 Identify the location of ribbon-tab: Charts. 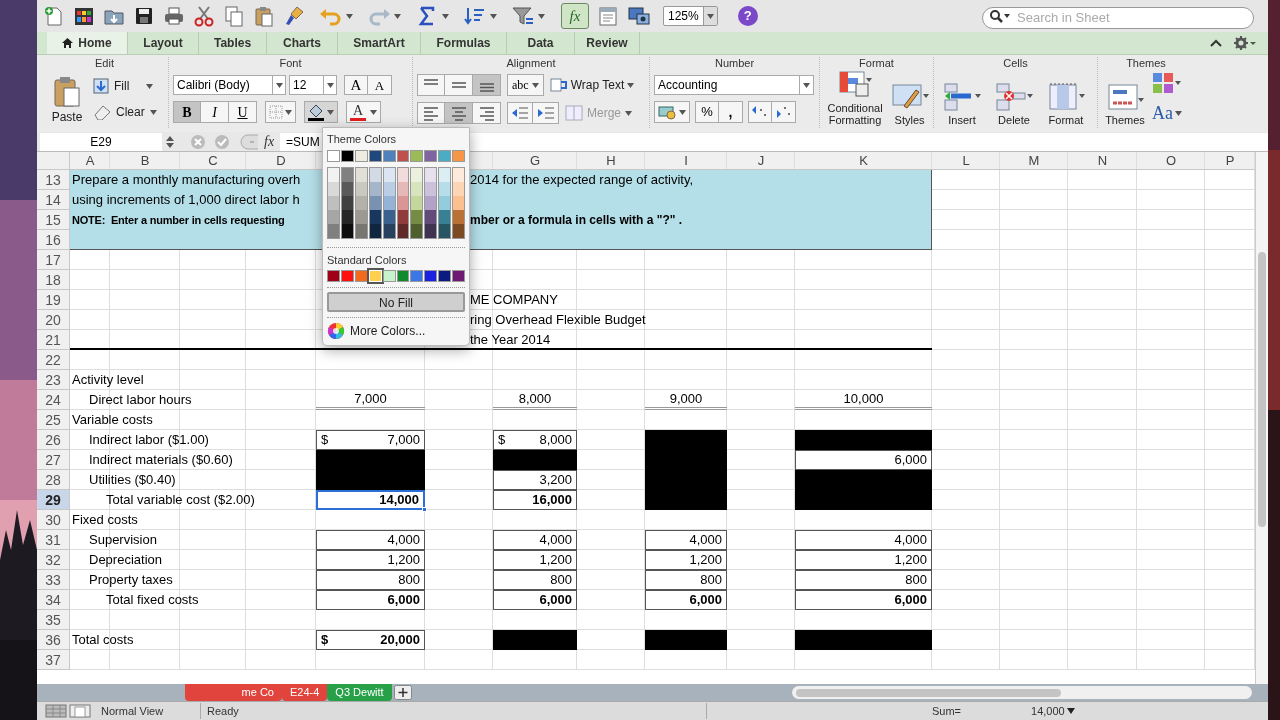
(302, 43).